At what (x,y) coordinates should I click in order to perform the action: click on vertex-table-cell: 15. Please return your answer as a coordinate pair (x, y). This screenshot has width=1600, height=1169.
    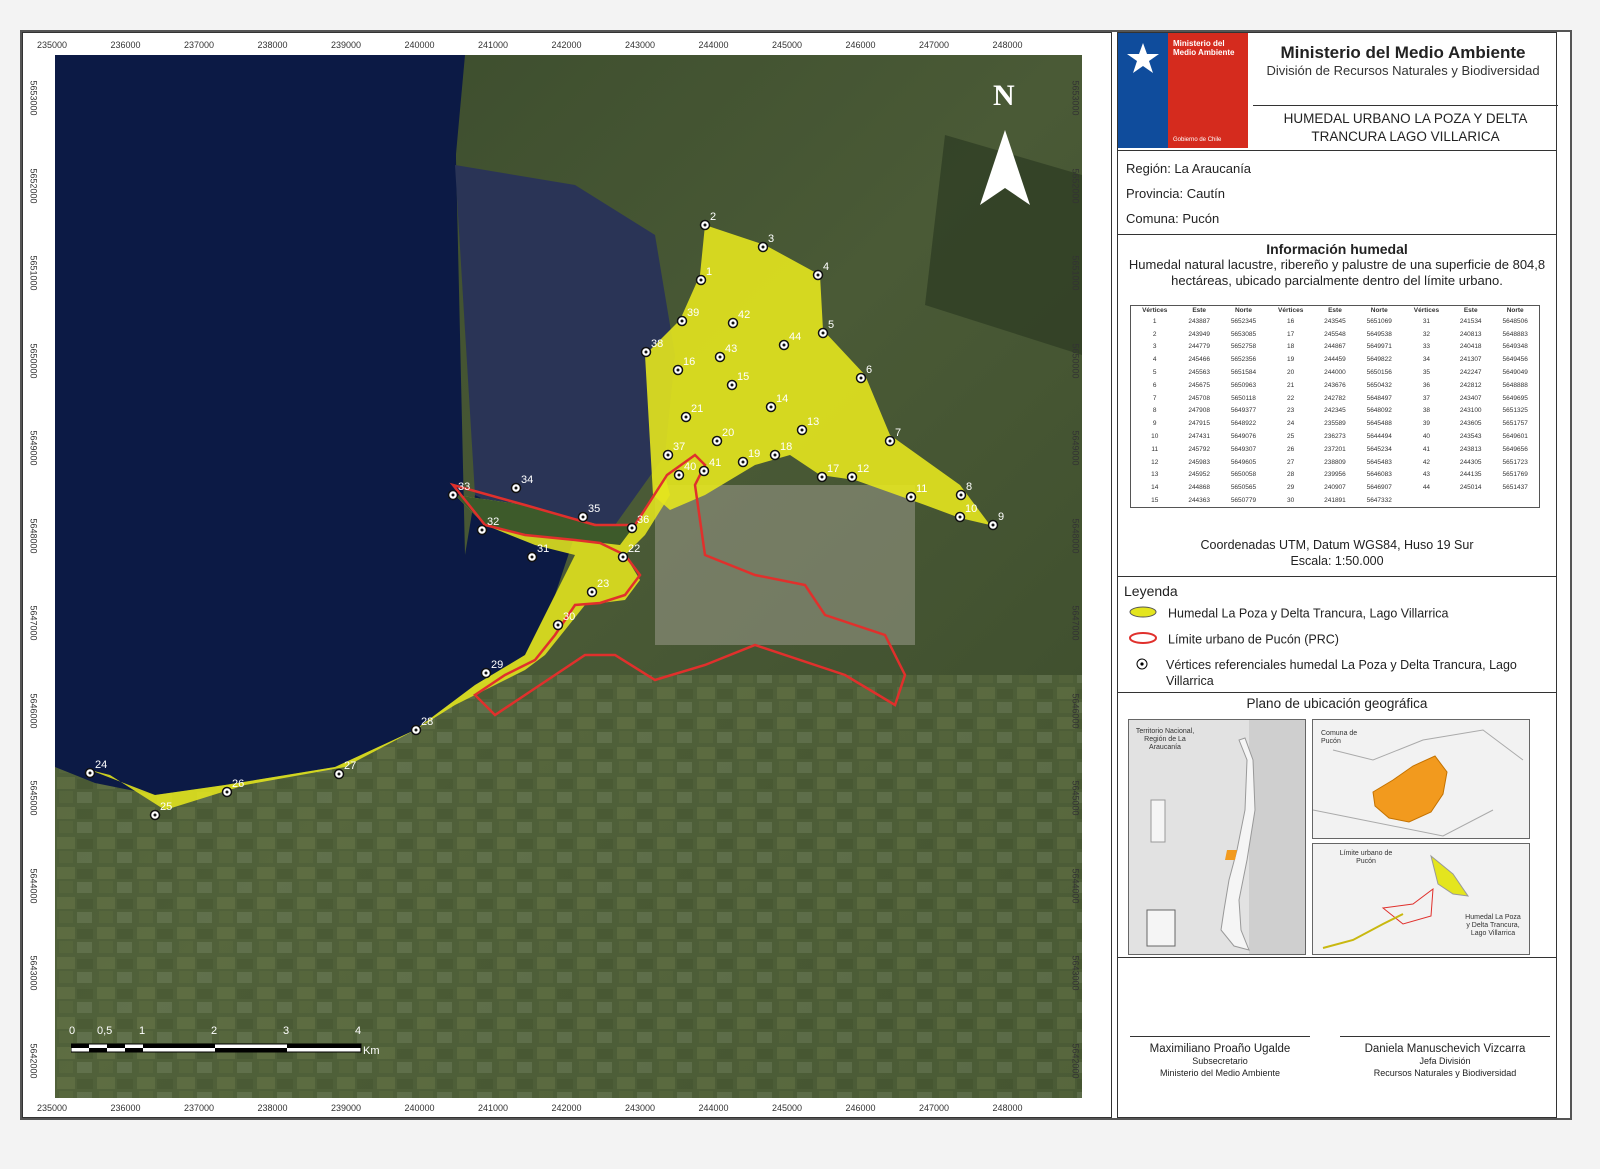
    Looking at the image, I should click on (1155, 501).